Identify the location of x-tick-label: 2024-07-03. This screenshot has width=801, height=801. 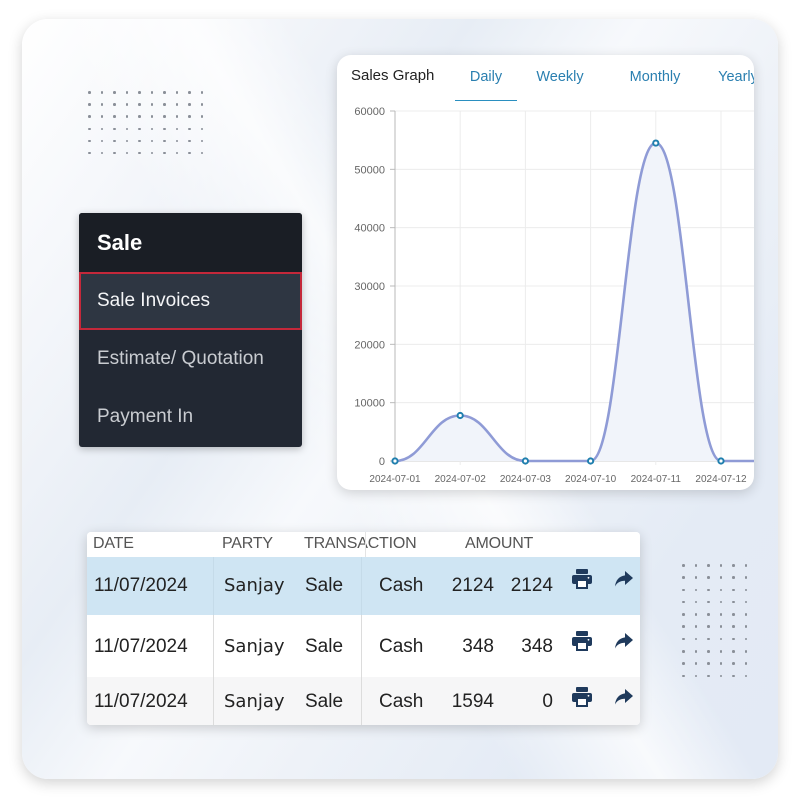
(526, 479).